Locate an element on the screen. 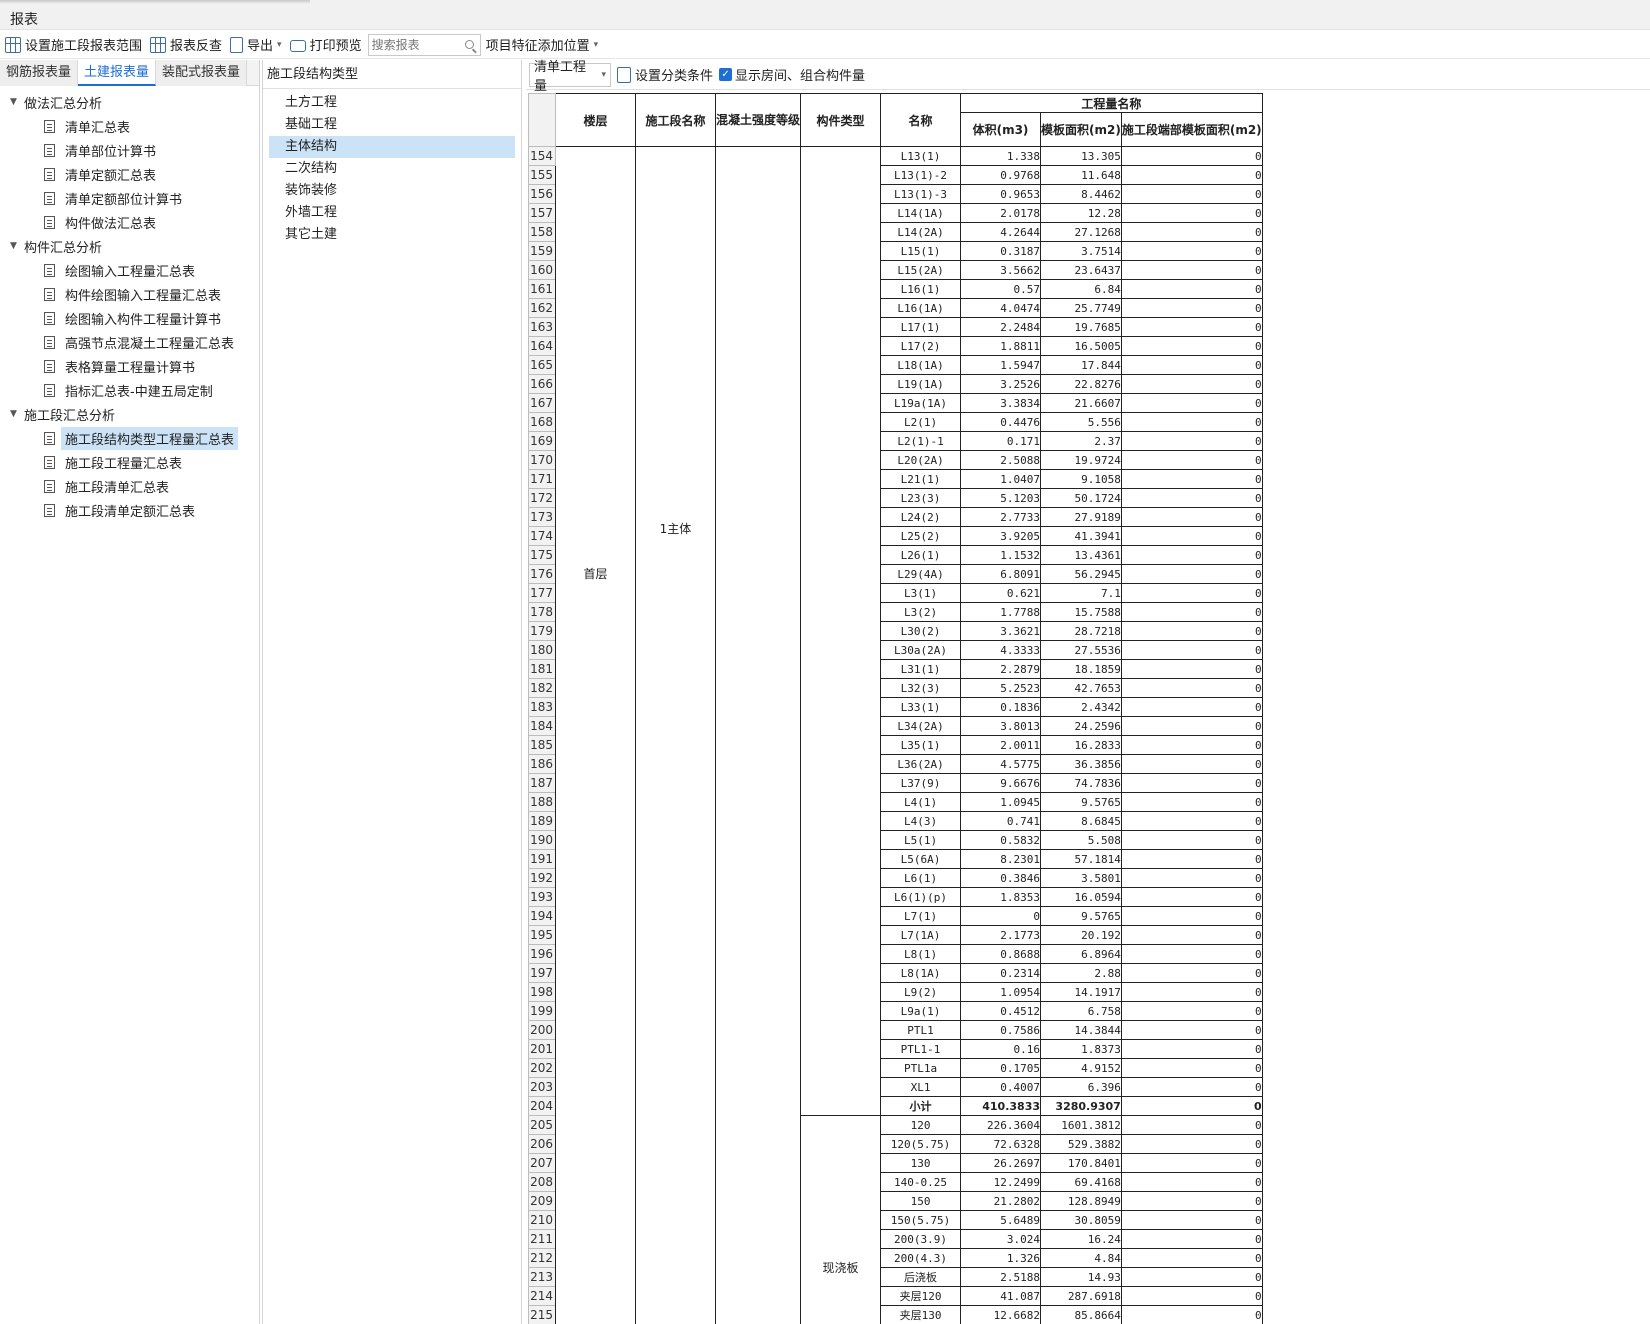 The image size is (1650, 1324). cell-volume: 4.5775 is located at coordinates (1001, 764).